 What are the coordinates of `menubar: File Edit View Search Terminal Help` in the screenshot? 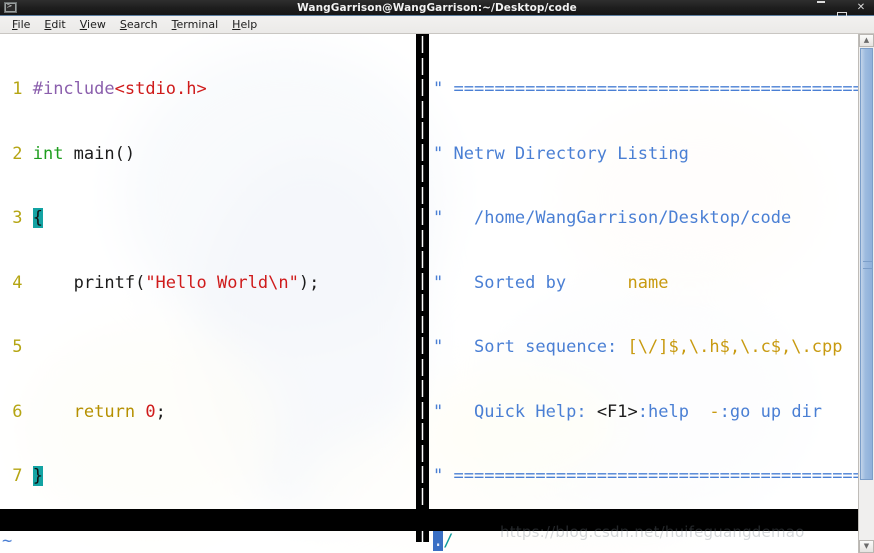 It's located at (437, 25).